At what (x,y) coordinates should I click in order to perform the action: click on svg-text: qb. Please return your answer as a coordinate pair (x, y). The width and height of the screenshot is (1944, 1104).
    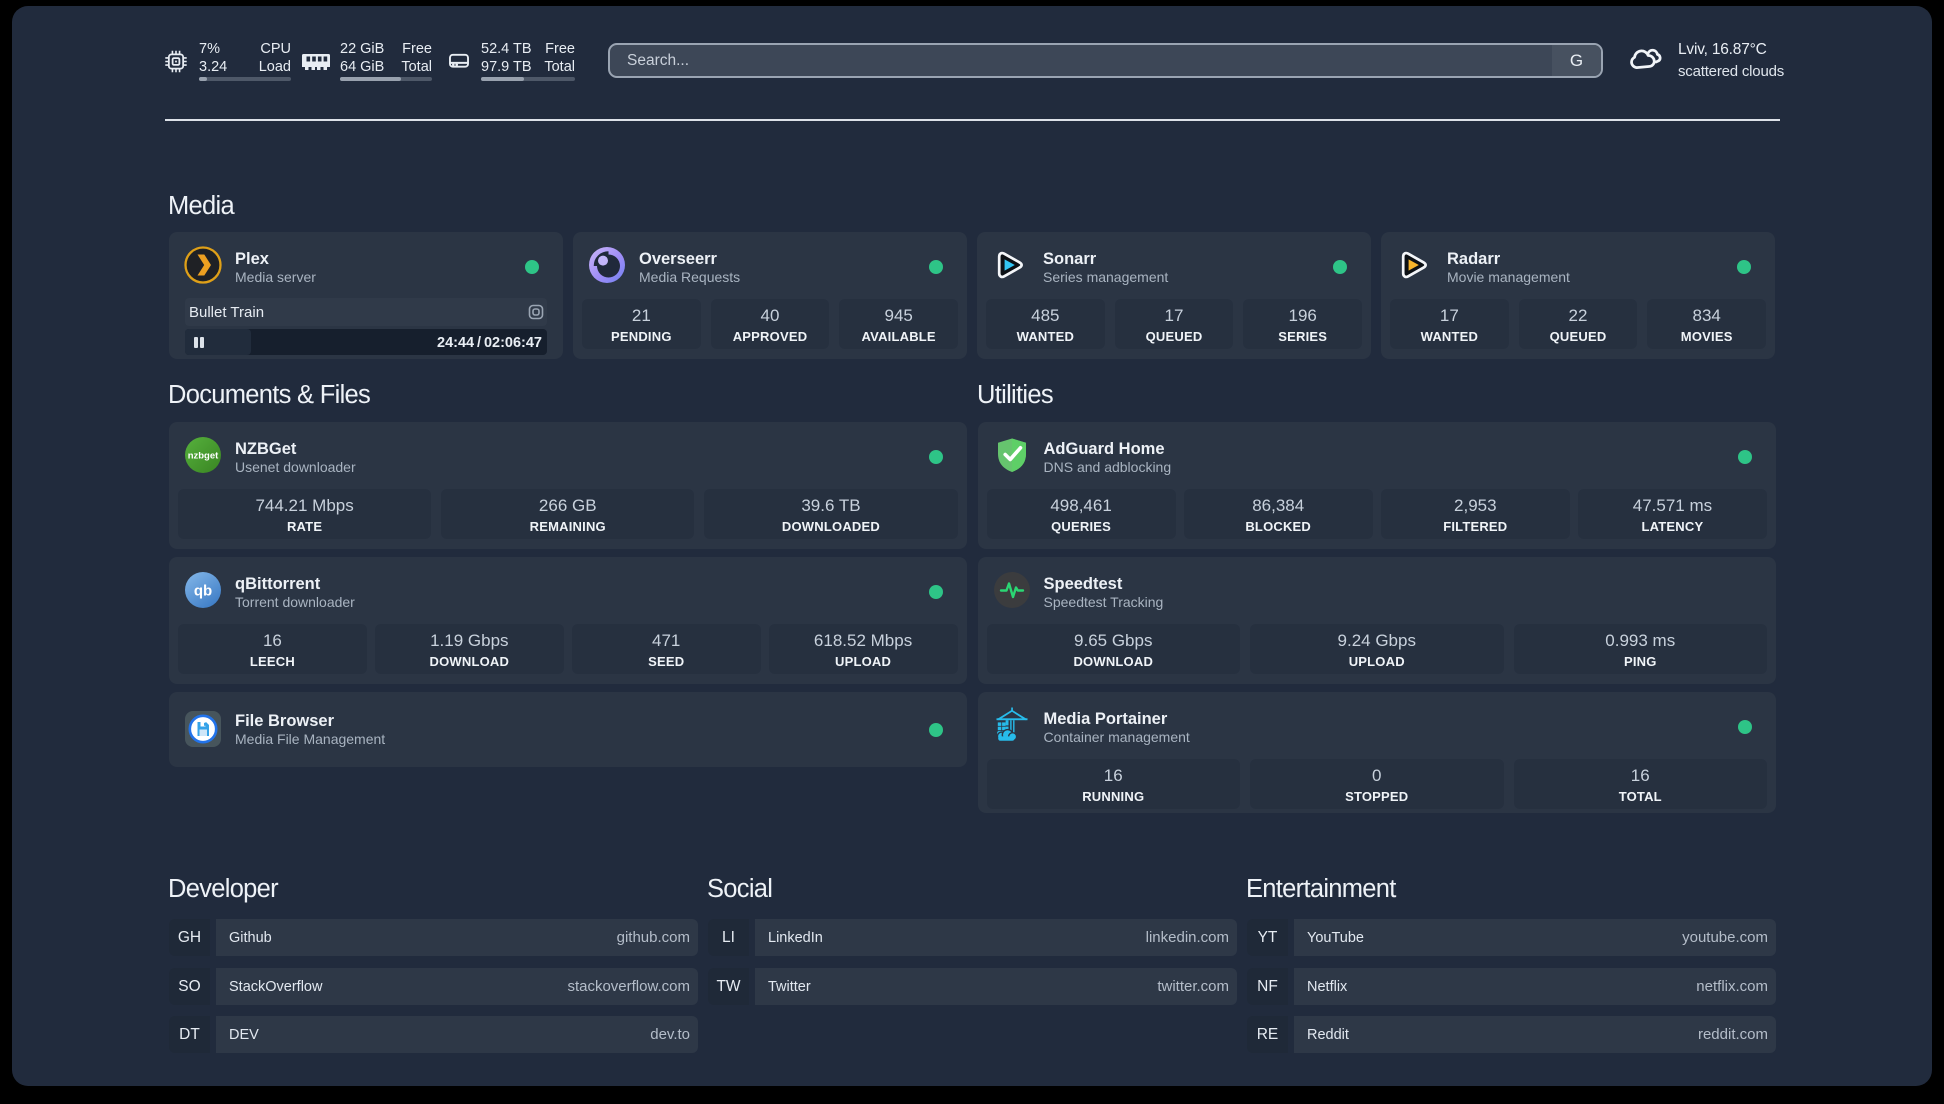
    Looking at the image, I should click on (203, 591).